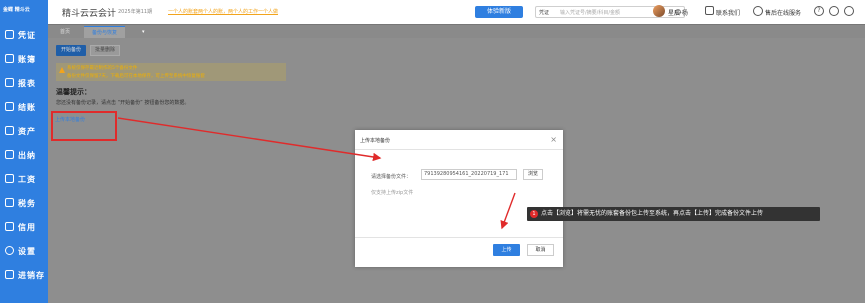 The height and width of the screenshot is (303, 865). Describe the element at coordinates (249, 139) in the screenshot. I see `arrow-to-dialog` at that location.